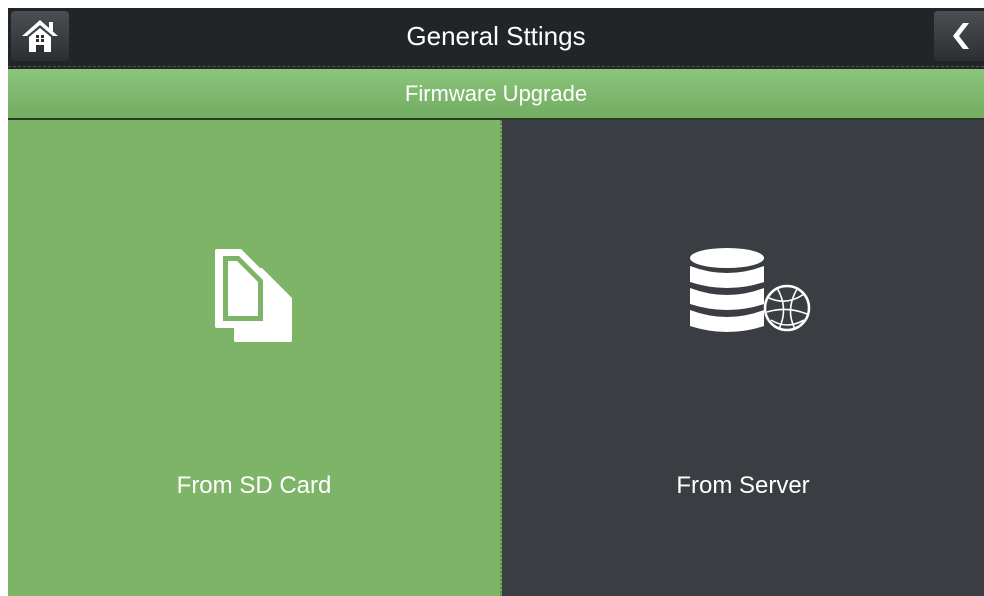 The image size is (984, 596). What do you see at coordinates (496, 94) in the screenshot?
I see `section-header: Firmware Upgrade` at bounding box center [496, 94].